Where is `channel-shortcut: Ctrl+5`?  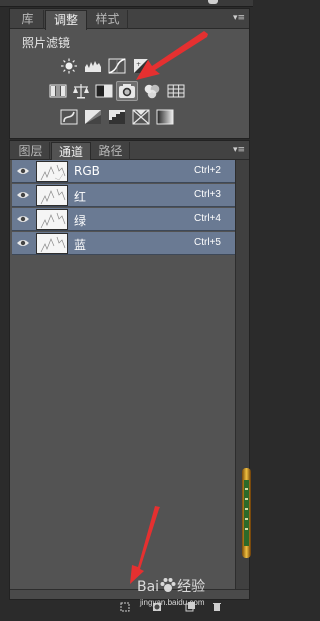 channel-shortcut: Ctrl+5 is located at coordinates (207, 242).